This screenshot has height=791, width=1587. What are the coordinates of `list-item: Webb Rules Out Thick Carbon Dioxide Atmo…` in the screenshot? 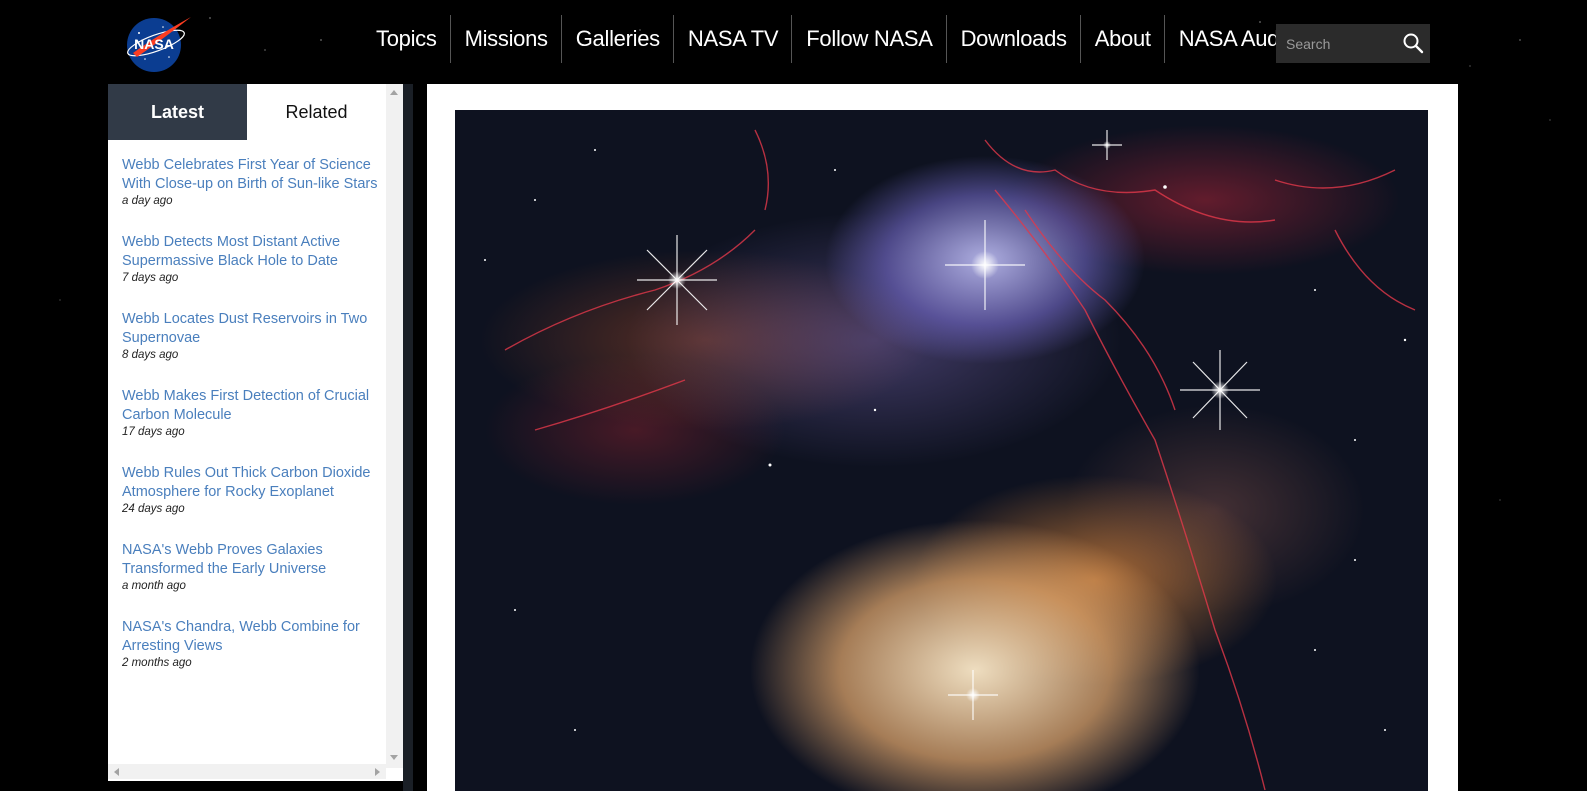 It's located at (262, 489).